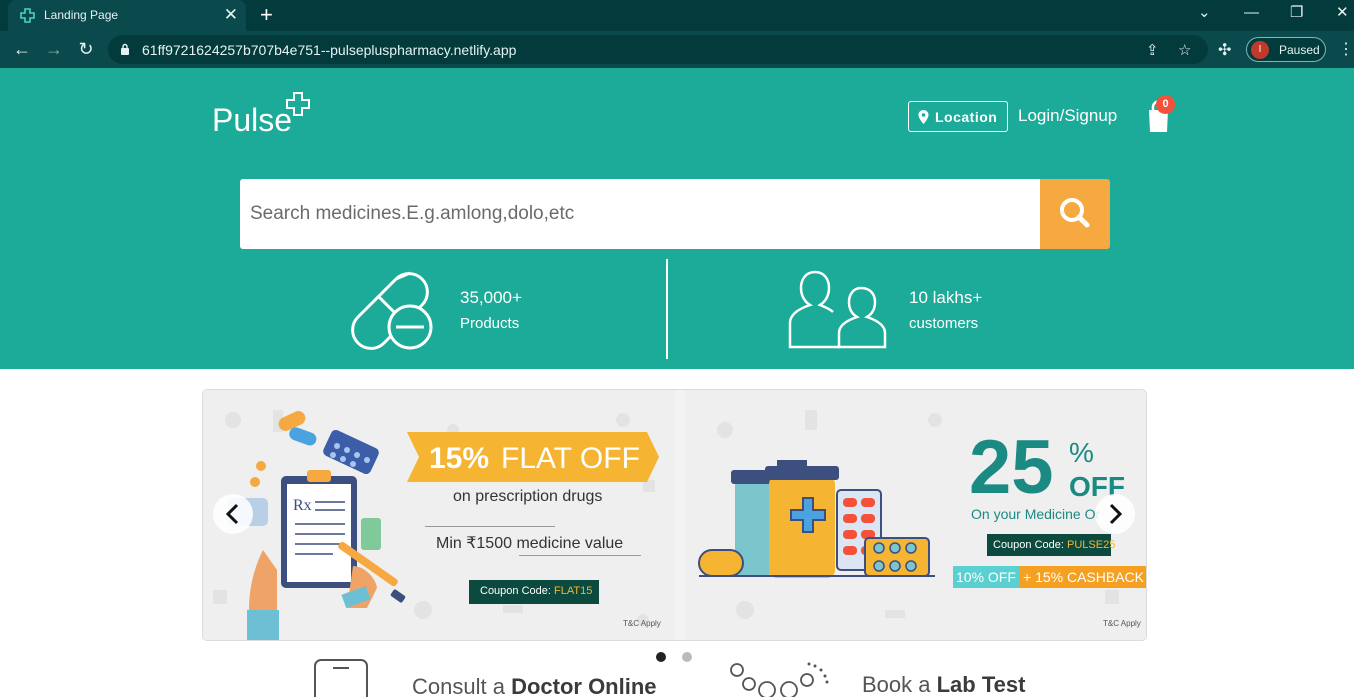 This screenshot has width=1354, height=697. Describe the element at coordinates (528, 496) in the screenshot. I see `slide1-subtitle: on prescription drugs` at that location.